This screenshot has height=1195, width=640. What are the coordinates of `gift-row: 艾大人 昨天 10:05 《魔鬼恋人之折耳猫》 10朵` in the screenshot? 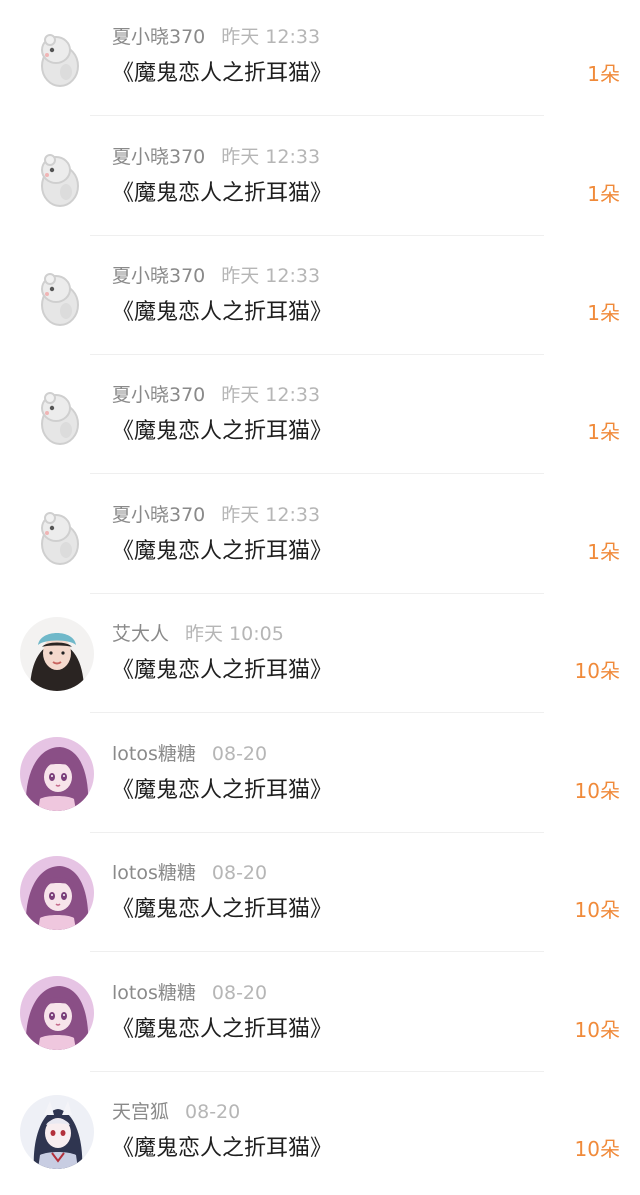 It's located at (320, 657).